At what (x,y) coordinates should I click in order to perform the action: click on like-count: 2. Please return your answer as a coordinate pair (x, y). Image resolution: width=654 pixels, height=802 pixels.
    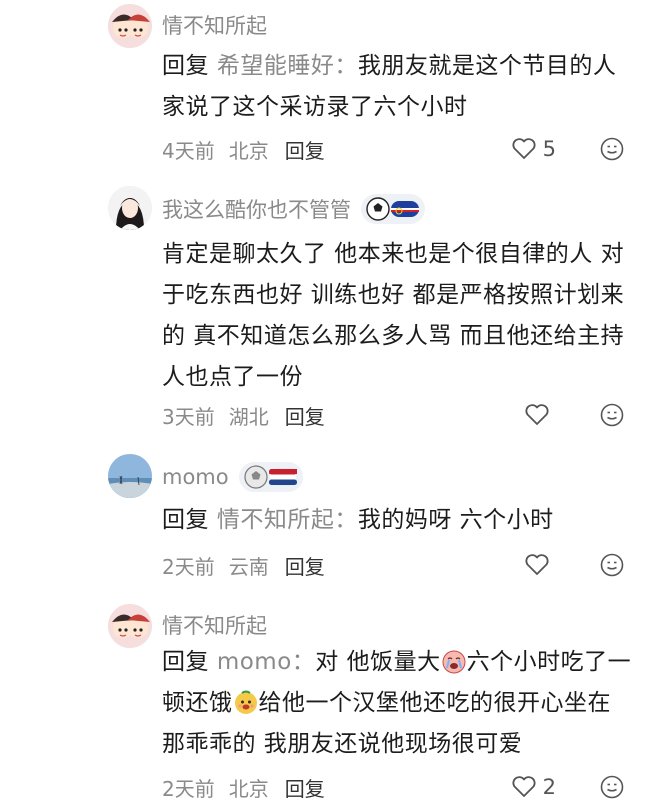
    Looking at the image, I should click on (549, 787).